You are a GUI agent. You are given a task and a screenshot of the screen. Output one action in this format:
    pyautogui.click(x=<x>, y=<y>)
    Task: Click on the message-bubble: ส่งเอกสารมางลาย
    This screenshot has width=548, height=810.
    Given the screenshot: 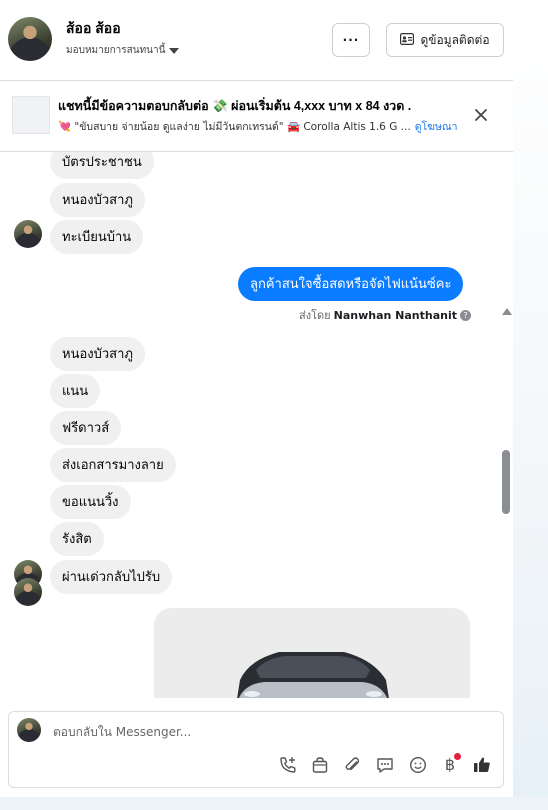 What is the action you would take?
    pyautogui.click(x=113, y=465)
    